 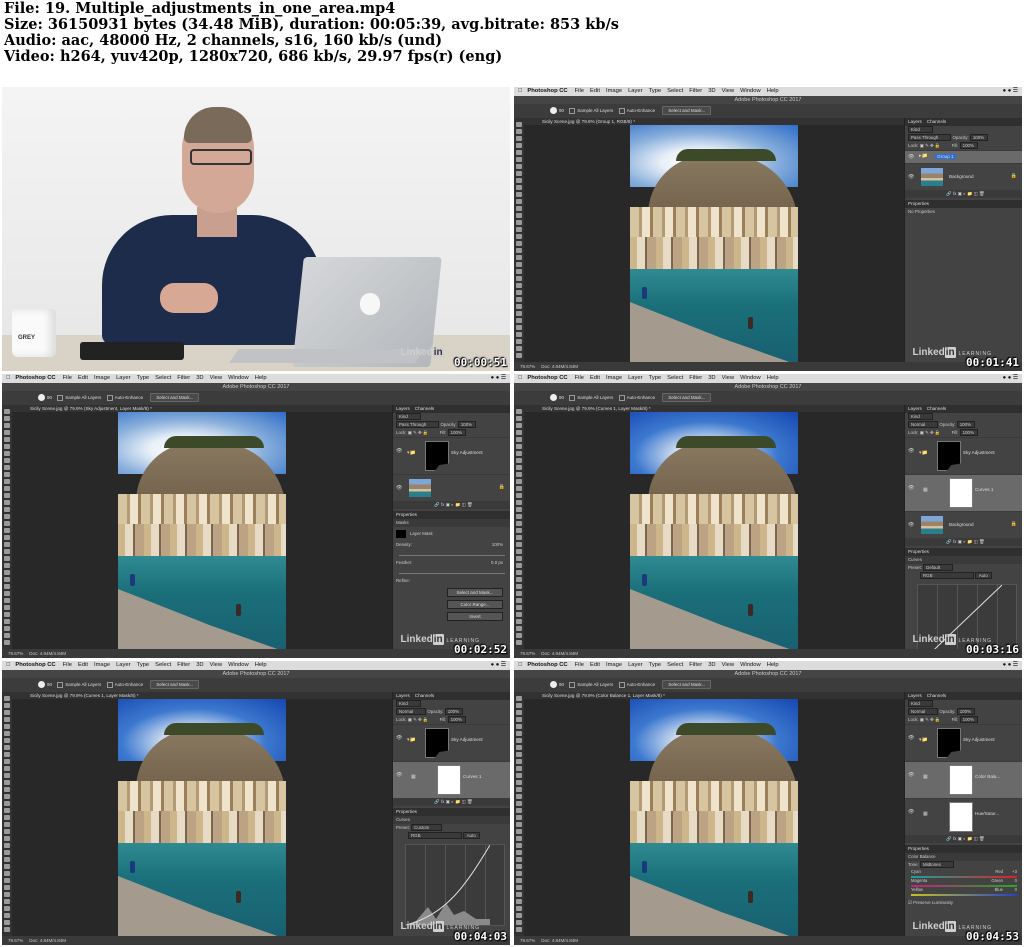 What do you see at coordinates (964, 873) in the screenshot?
I see `color-balance-slider: Cyan Red +3` at bounding box center [964, 873].